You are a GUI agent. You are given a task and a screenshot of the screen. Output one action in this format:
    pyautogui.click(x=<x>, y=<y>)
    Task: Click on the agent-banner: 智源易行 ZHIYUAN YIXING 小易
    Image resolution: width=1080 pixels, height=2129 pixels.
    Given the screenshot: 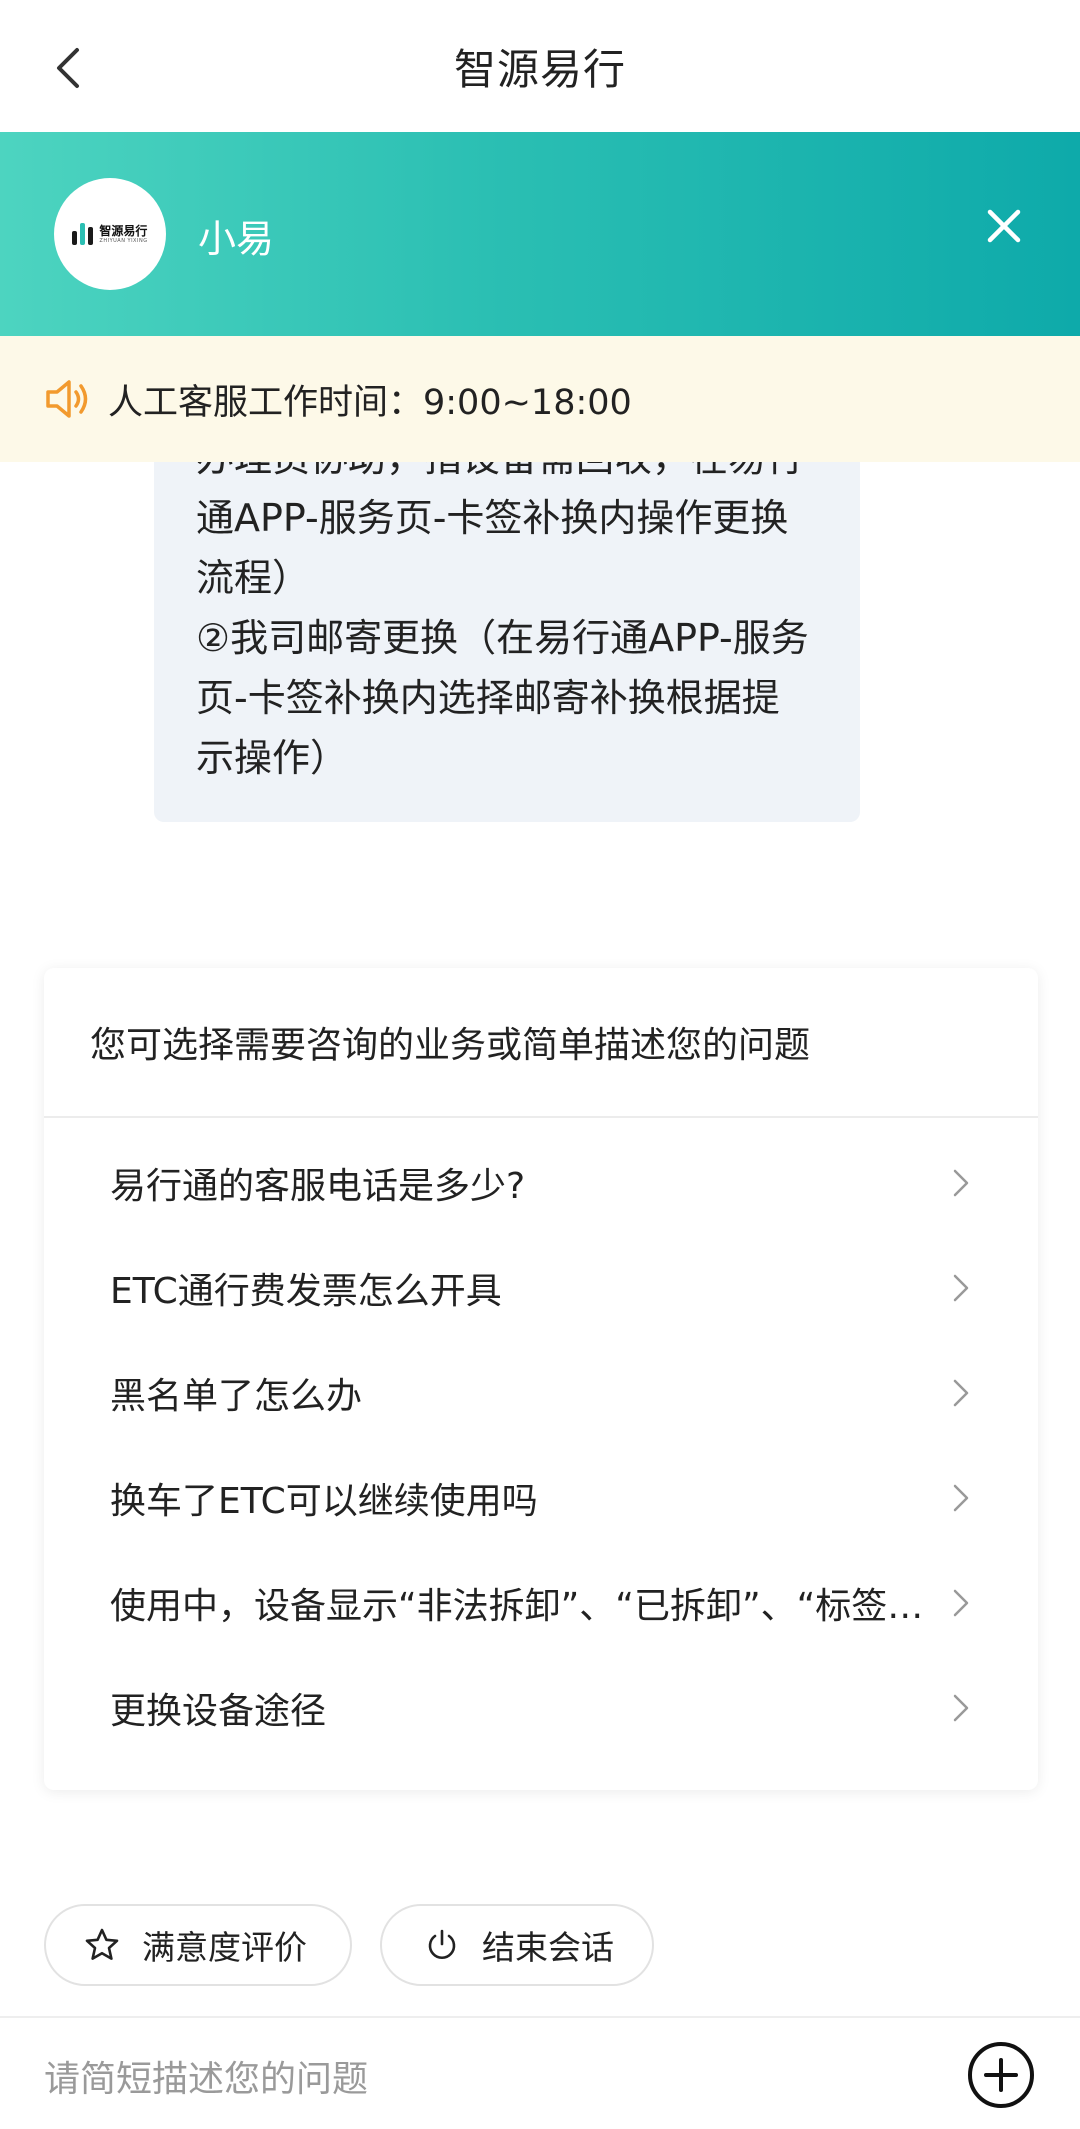 What is the action you would take?
    pyautogui.click(x=540, y=234)
    